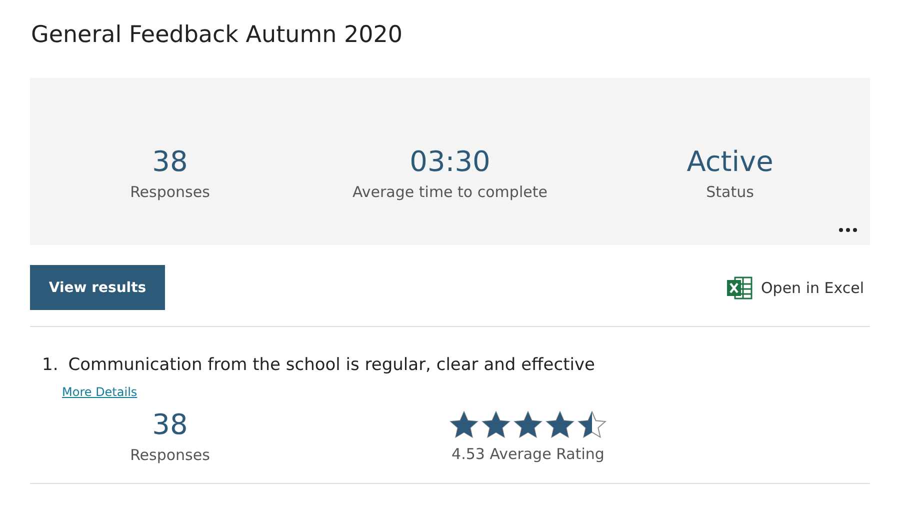 The height and width of the screenshot is (522, 900). I want to click on open-in-excel-link: Open in Excel, so click(795, 288).